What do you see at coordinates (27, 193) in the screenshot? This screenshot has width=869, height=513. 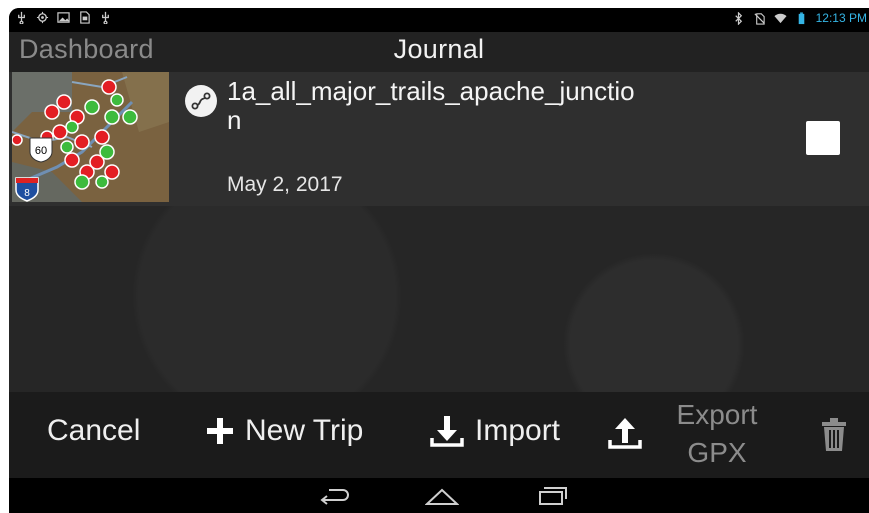 I see `svg-text: 8` at bounding box center [27, 193].